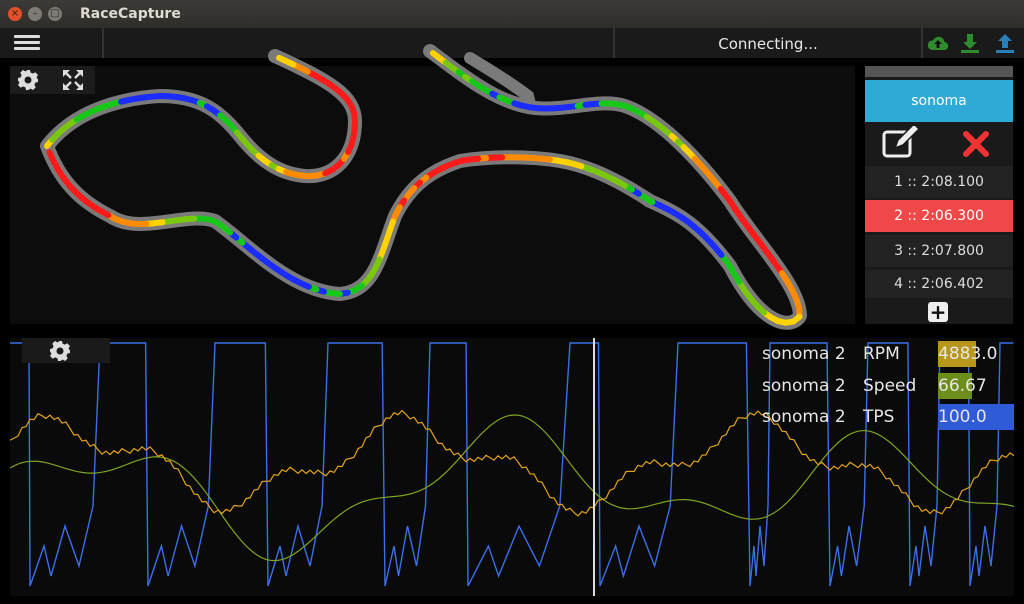 Image resolution: width=1024 pixels, height=604 pixels. I want to click on lap-item: 1 :: 2:08.100, so click(939, 182).